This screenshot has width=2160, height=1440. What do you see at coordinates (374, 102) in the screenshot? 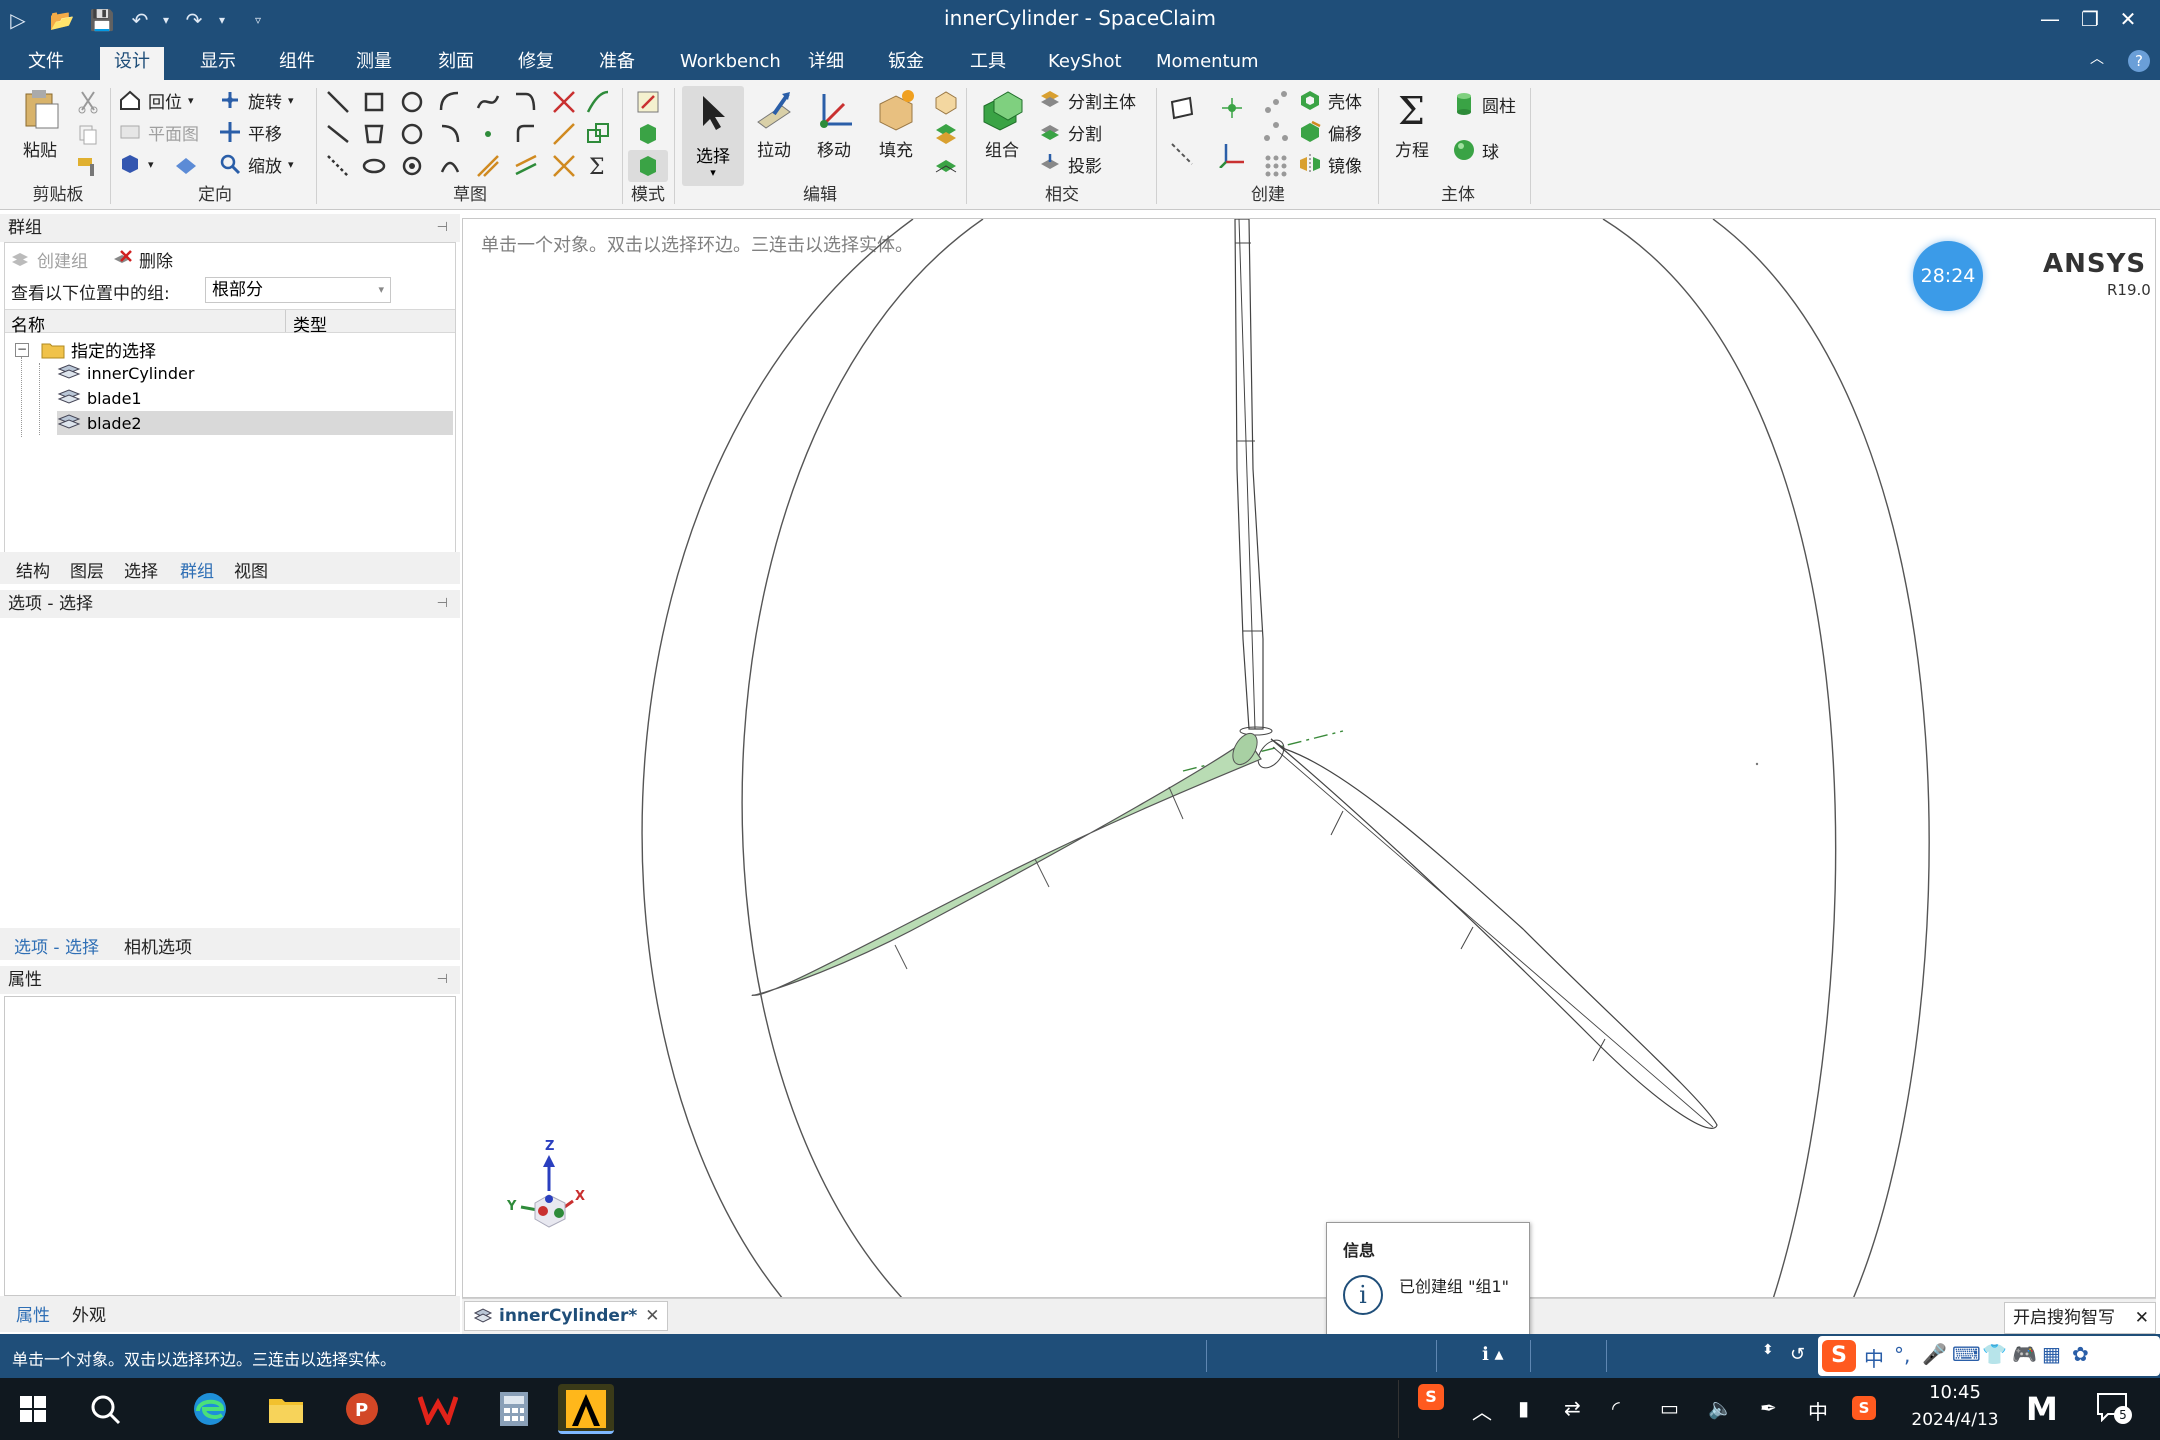
I see `rectangle-icon` at bounding box center [374, 102].